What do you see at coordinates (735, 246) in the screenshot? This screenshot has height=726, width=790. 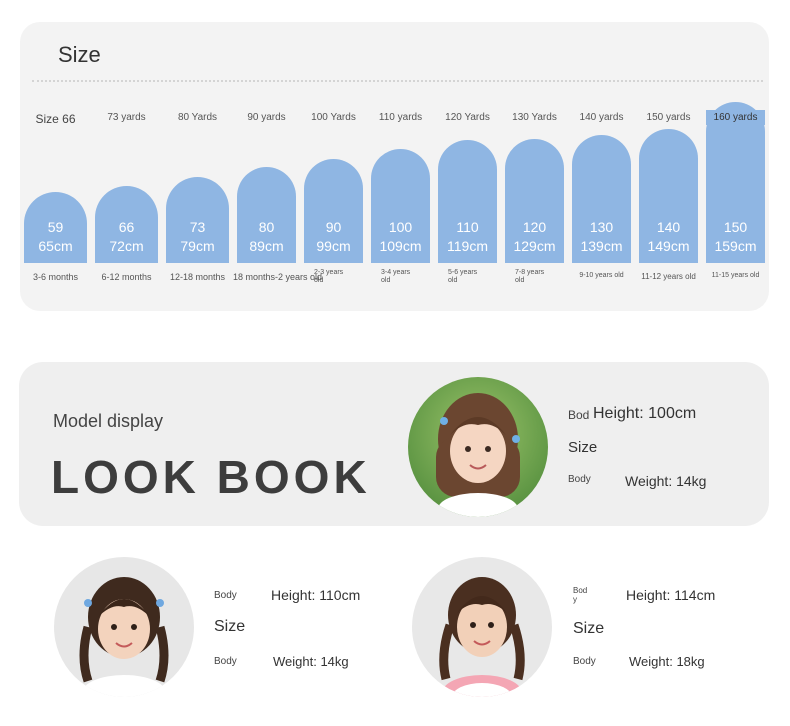 I see `height-value: 159cm` at bounding box center [735, 246].